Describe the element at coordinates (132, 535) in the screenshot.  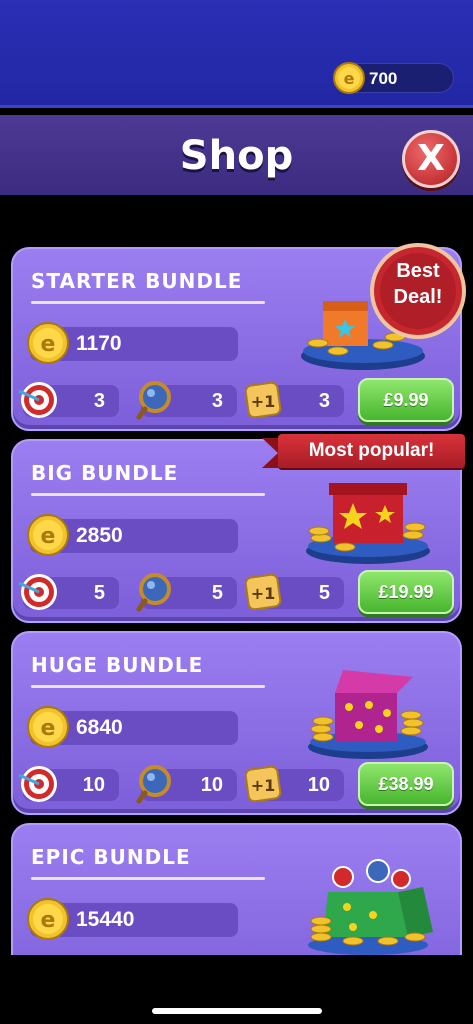
I see `bundle-coins: e 2850` at that location.